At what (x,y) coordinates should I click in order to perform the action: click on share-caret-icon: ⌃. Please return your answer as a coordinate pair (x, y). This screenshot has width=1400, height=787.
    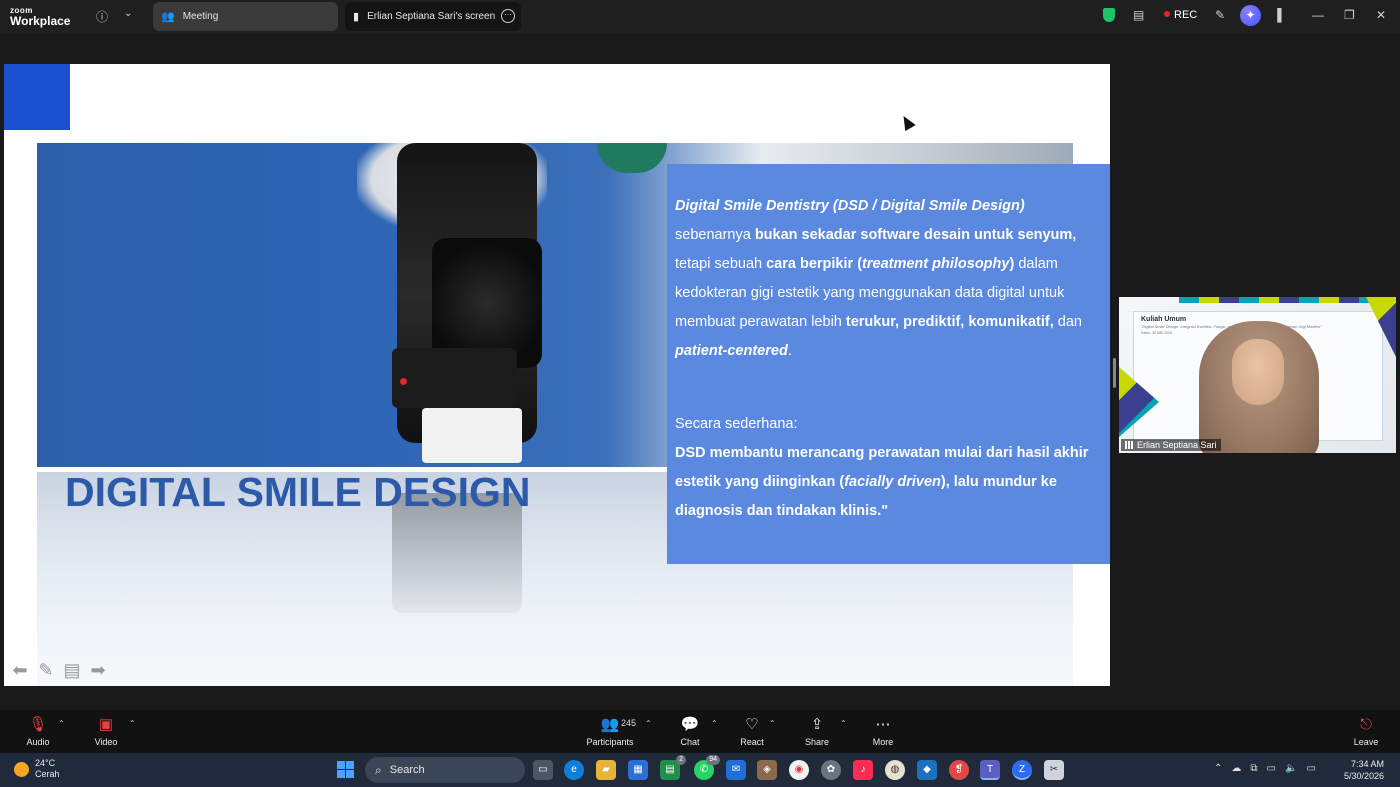
    Looking at the image, I should click on (843, 723).